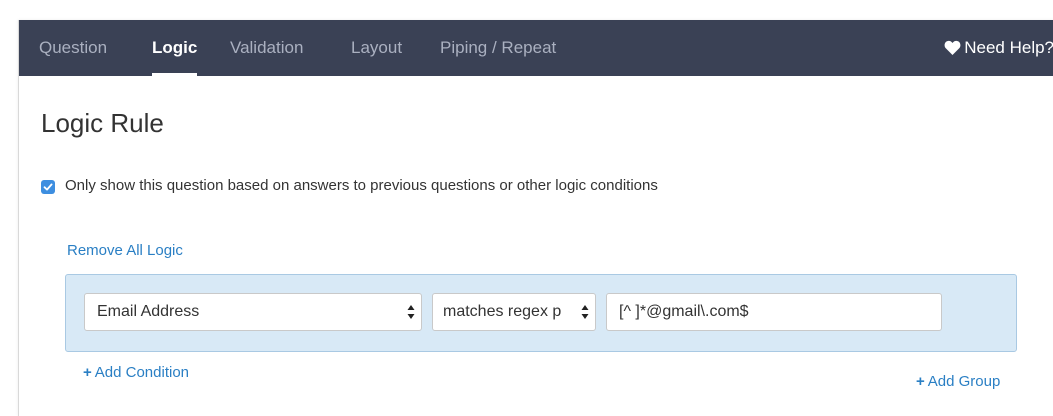  What do you see at coordinates (684, 311) in the screenshot?
I see `condition-value-text: [^ ]*@gmail\.com$` at bounding box center [684, 311].